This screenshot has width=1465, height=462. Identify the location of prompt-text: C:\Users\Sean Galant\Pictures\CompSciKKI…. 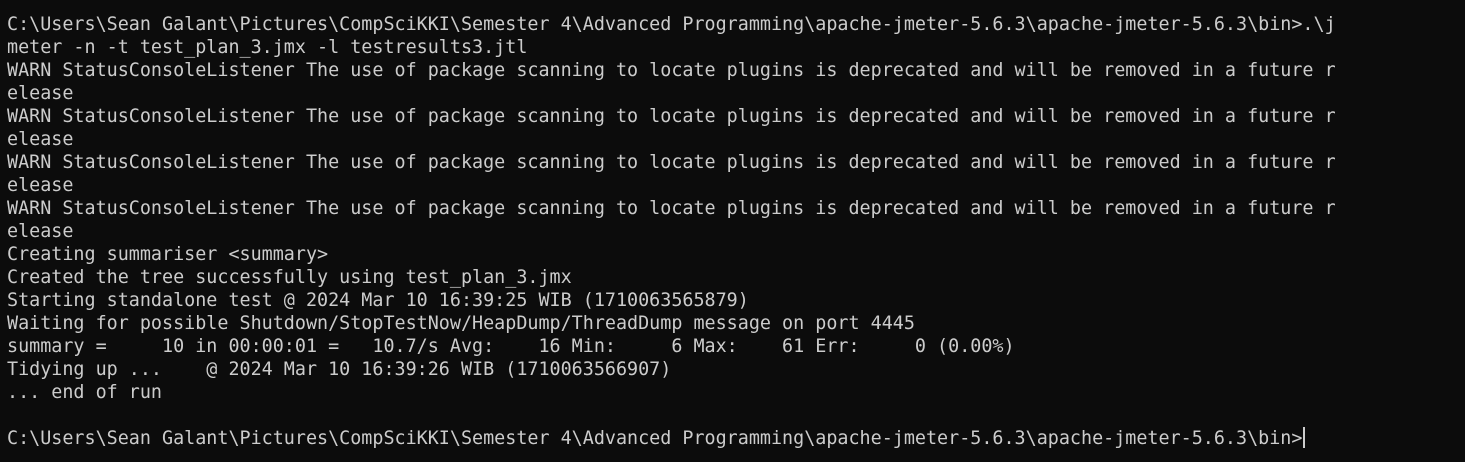
(655, 438).